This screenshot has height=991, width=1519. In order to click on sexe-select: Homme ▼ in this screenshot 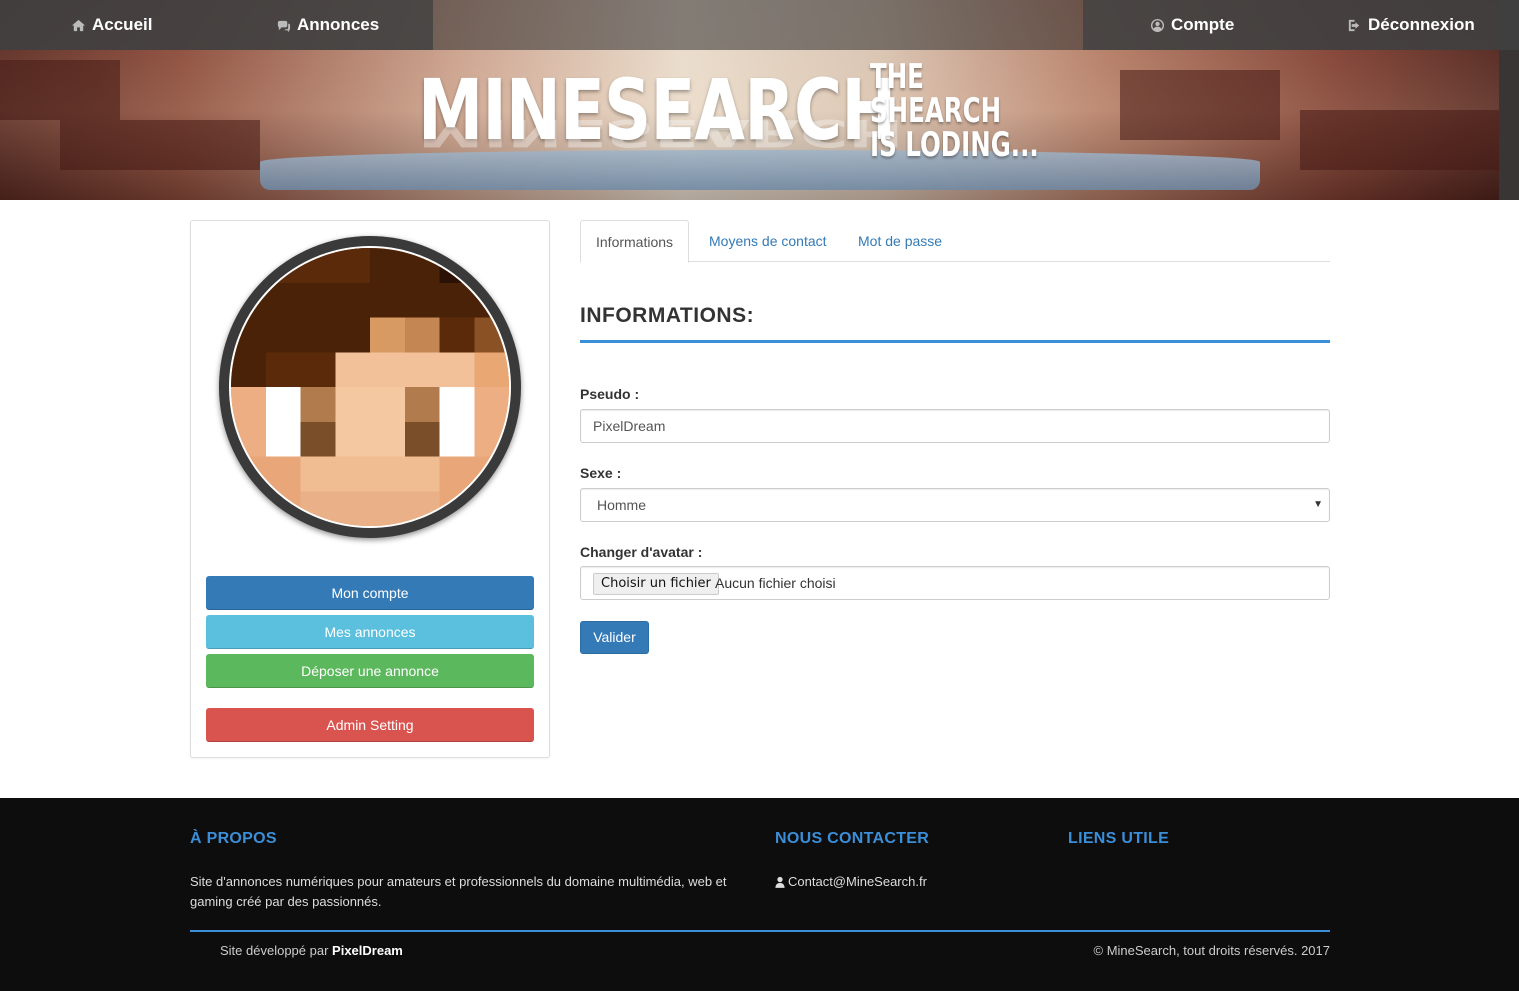, I will do `click(955, 505)`.